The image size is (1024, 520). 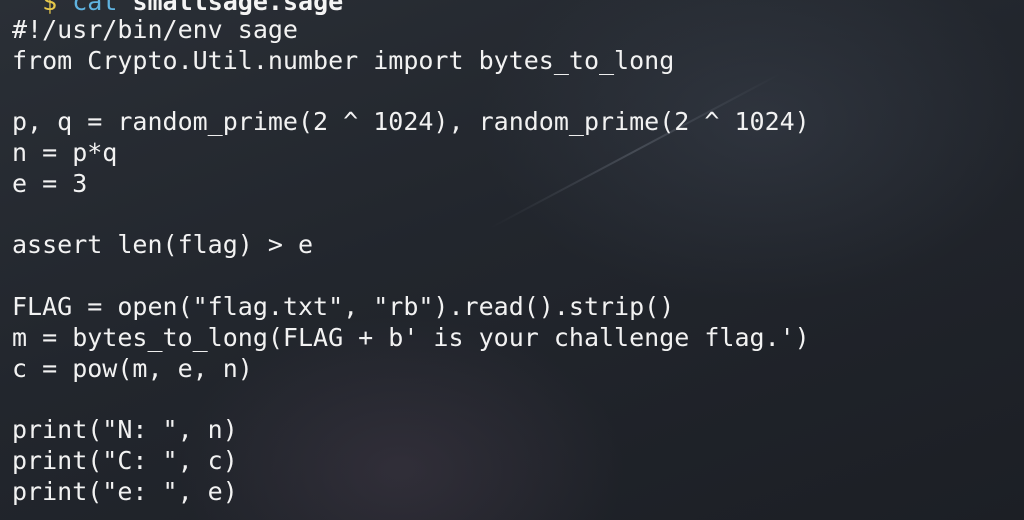 I want to click on prompt-argument: smallsage.sage, so click(x=238, y=8).